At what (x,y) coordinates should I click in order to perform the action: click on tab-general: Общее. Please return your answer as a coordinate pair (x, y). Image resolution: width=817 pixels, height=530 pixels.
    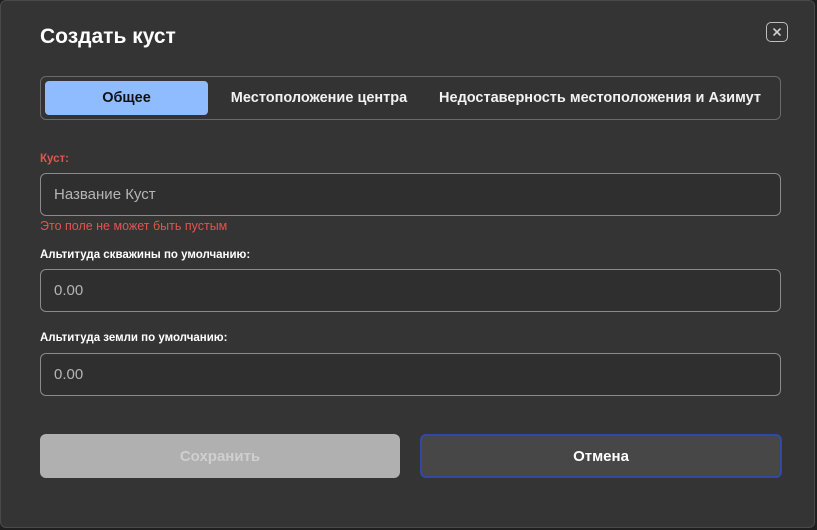
    Looking at the image, I should click on (126, 98).